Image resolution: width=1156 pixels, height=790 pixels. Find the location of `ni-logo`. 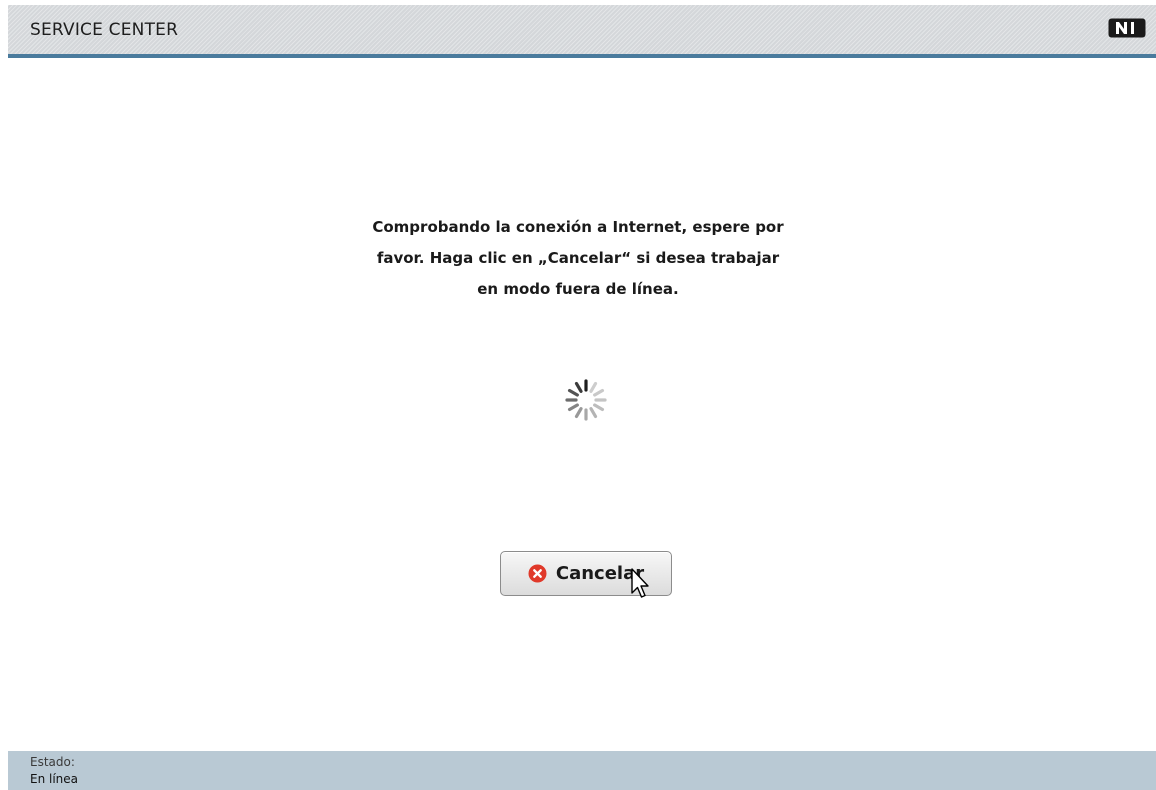

ni-logo is located at coordinates (1127, 28).